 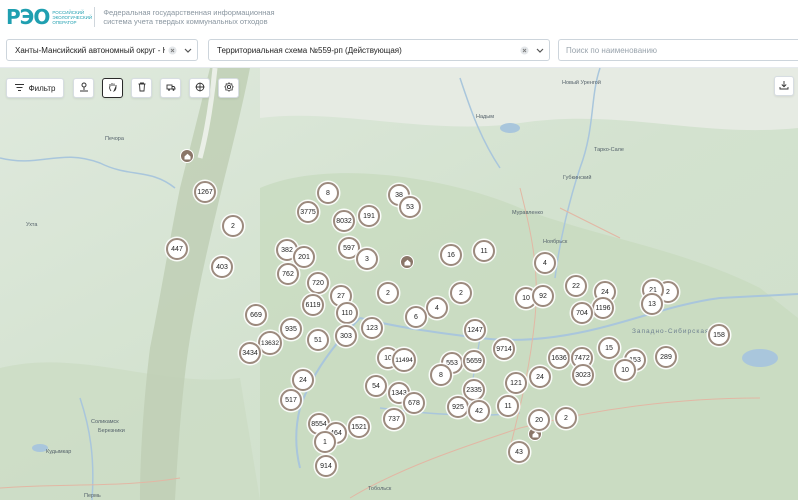 What do you see at coordinates (504, 349) in the screenshot?
I see `cluster-marker: 9714` at bounding box center [504, 349].